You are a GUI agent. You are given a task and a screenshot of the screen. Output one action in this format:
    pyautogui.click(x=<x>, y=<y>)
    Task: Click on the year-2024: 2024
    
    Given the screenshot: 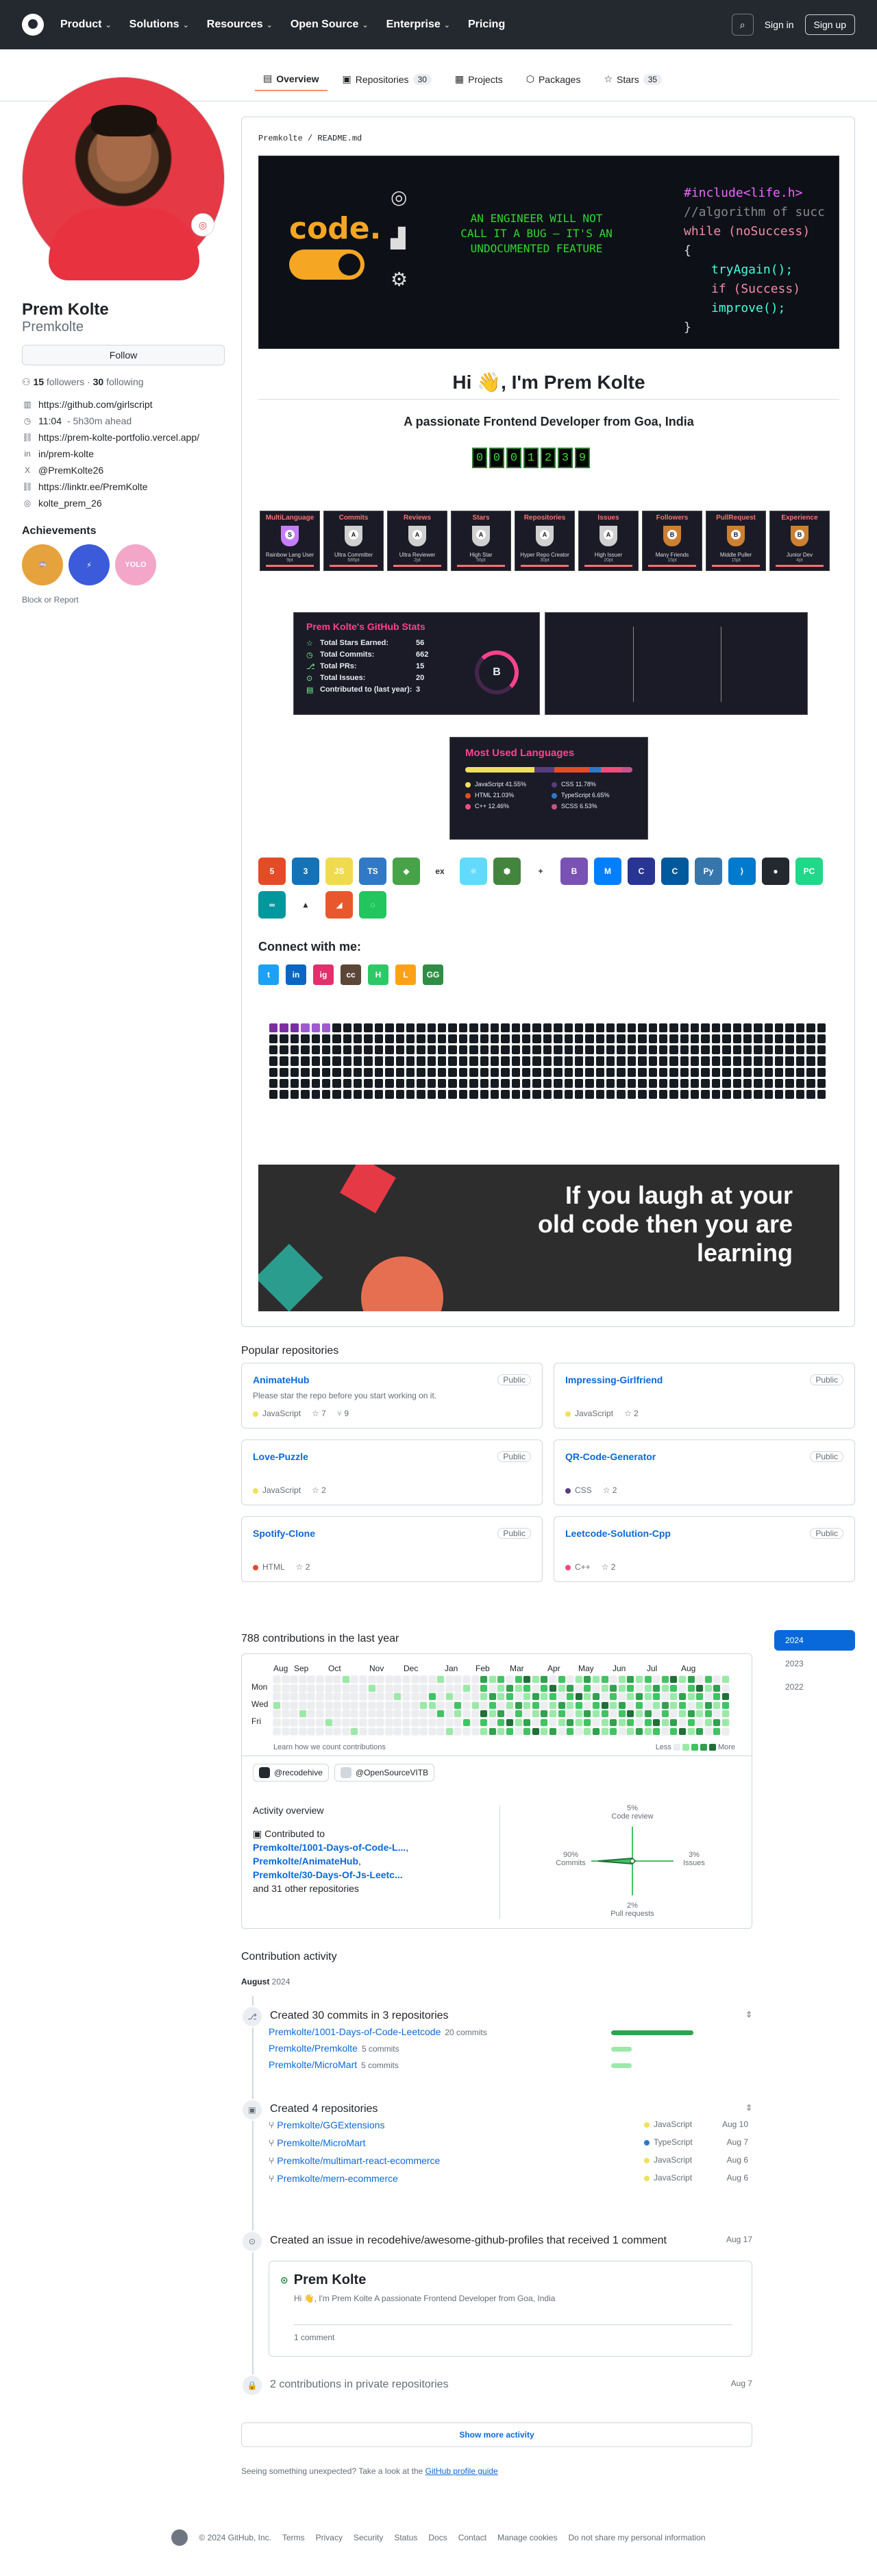 What is the action you would take?
    pyautogui.click(x=815, y=1640)
    